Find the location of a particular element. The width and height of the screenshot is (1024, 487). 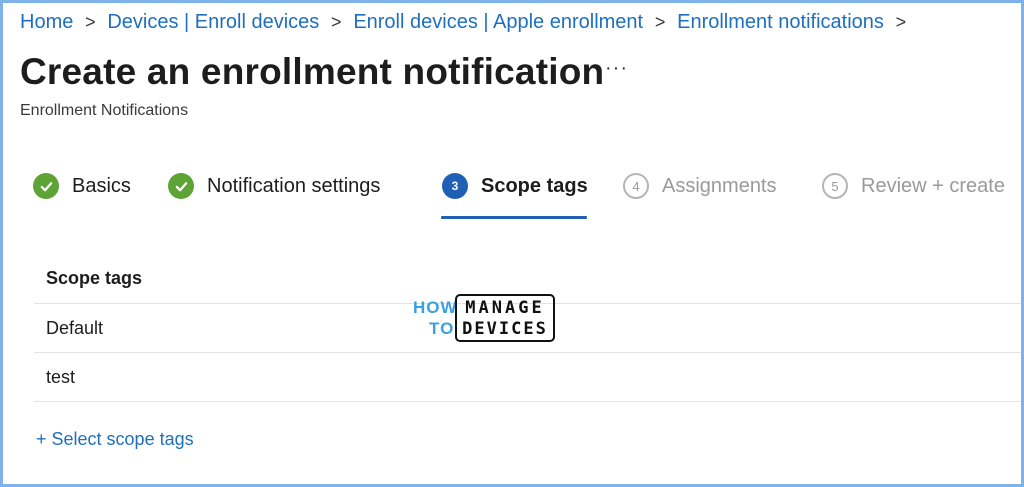

watermark-how: HOW is located at coordinates (435, 307).